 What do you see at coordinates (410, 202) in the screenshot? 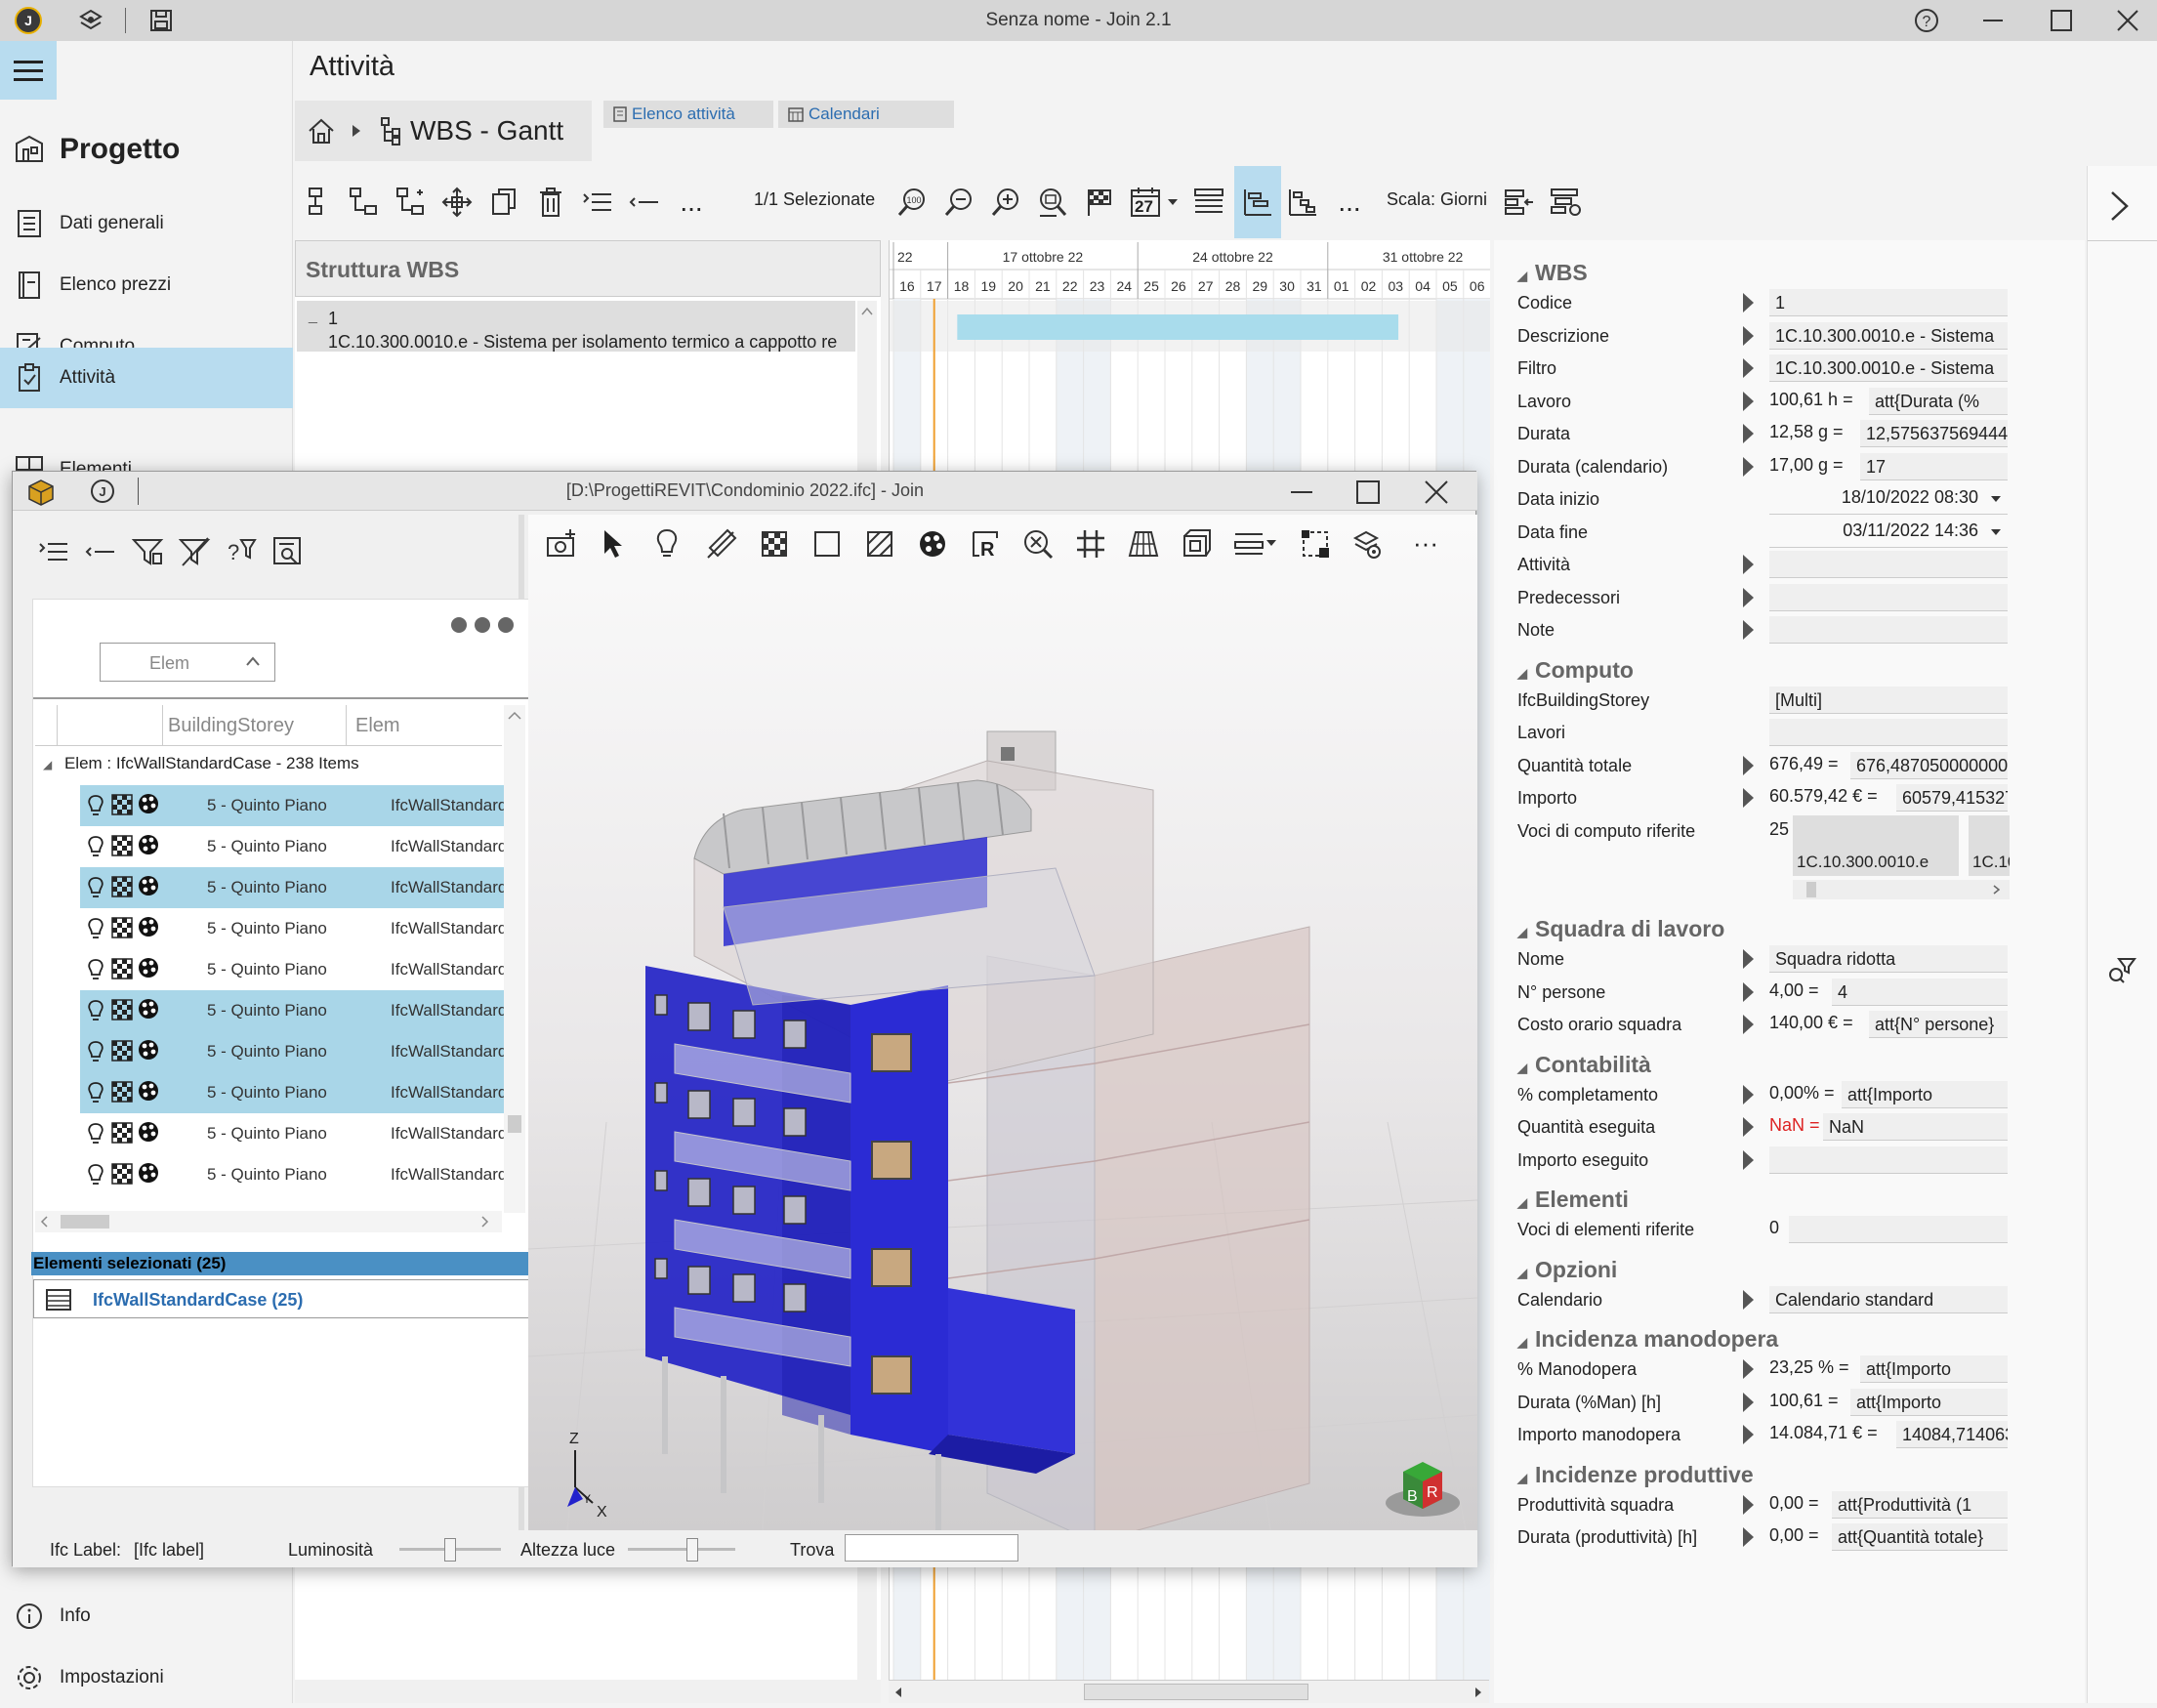
I see `add-subtask-icon` at bounding box center [410, 202].